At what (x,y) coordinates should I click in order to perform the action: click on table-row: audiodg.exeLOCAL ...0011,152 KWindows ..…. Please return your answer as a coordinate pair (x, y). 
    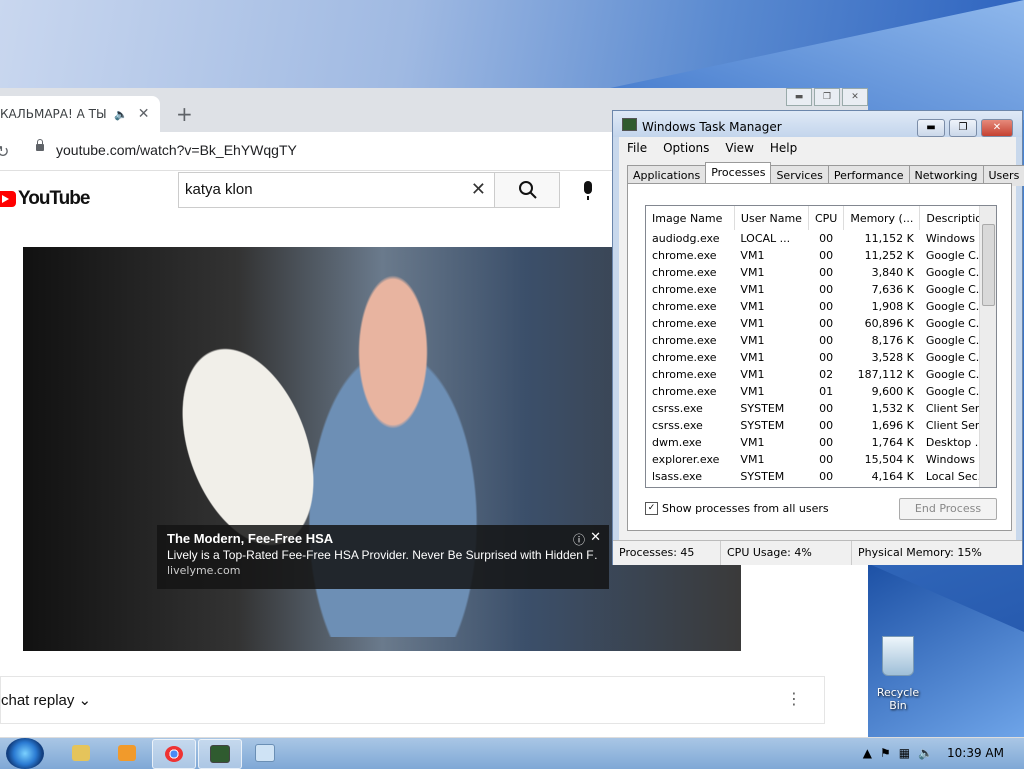
    Looking at the image, I should click on (821, 238).